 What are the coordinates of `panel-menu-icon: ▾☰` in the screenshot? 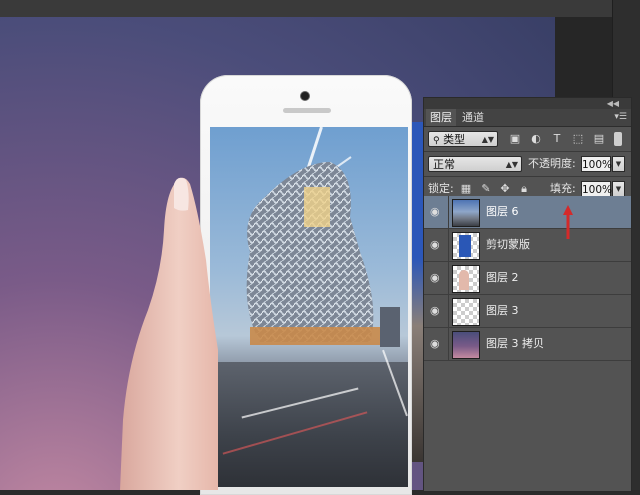 It's located at (620, 117).